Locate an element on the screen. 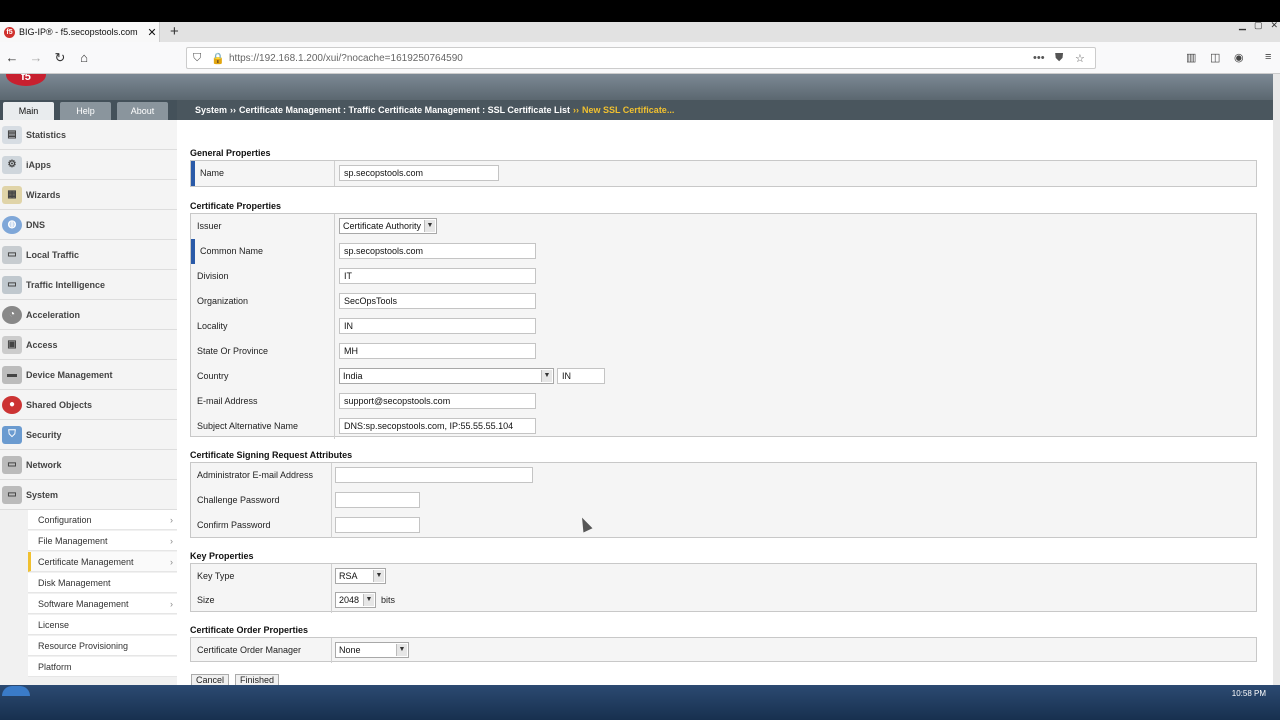 This screenshot has height=720, width=1280. country-select: India ▼ is located at coordinates (446, 376).